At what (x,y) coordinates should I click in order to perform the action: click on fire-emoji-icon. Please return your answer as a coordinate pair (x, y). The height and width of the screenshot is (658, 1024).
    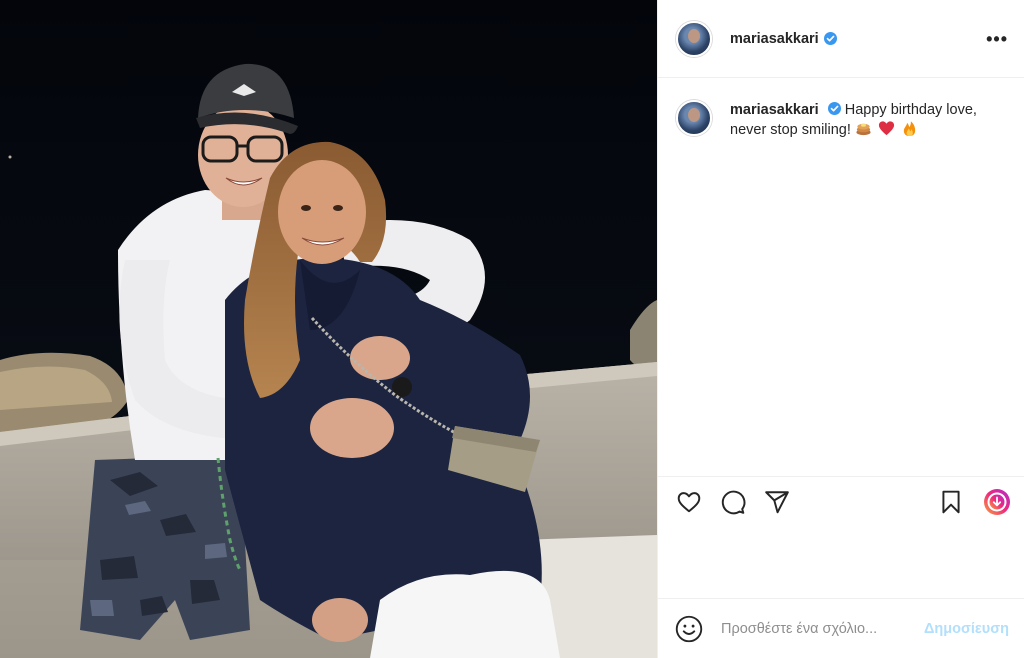
    Looking at the image, I should click on (909, 129).